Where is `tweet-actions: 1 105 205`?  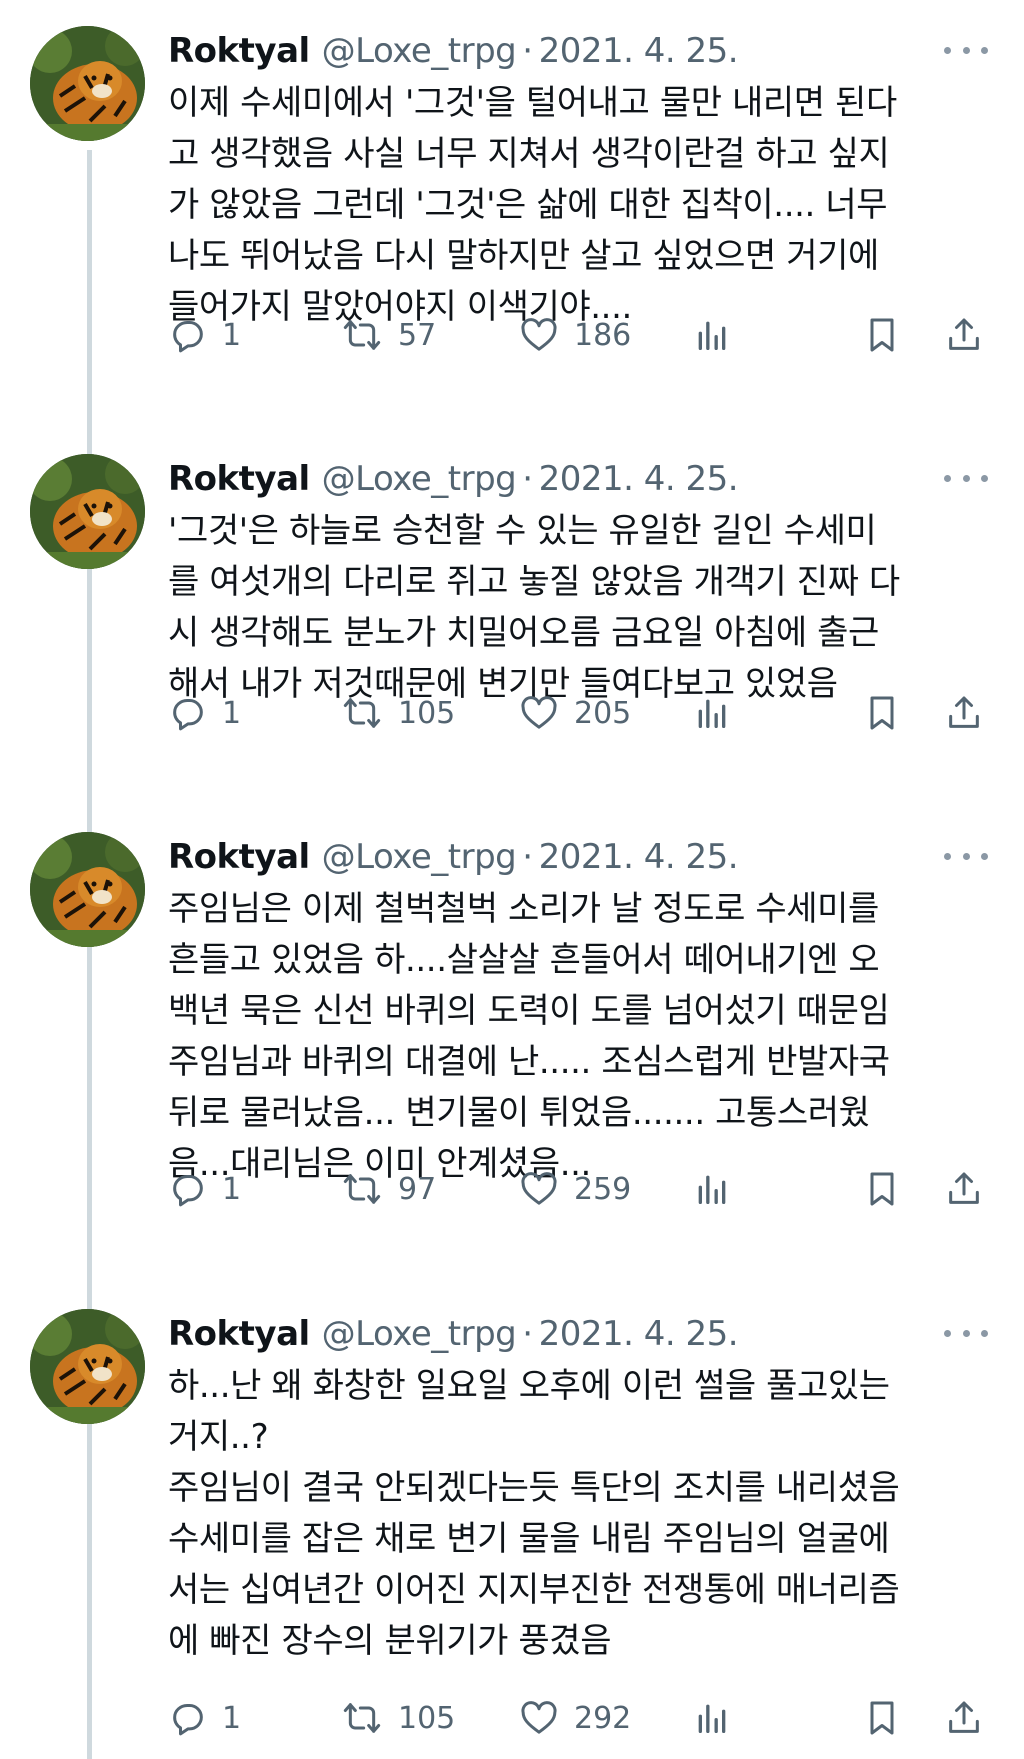 tweet-actions: 1 105 205 is located at coordinates (578, 713).